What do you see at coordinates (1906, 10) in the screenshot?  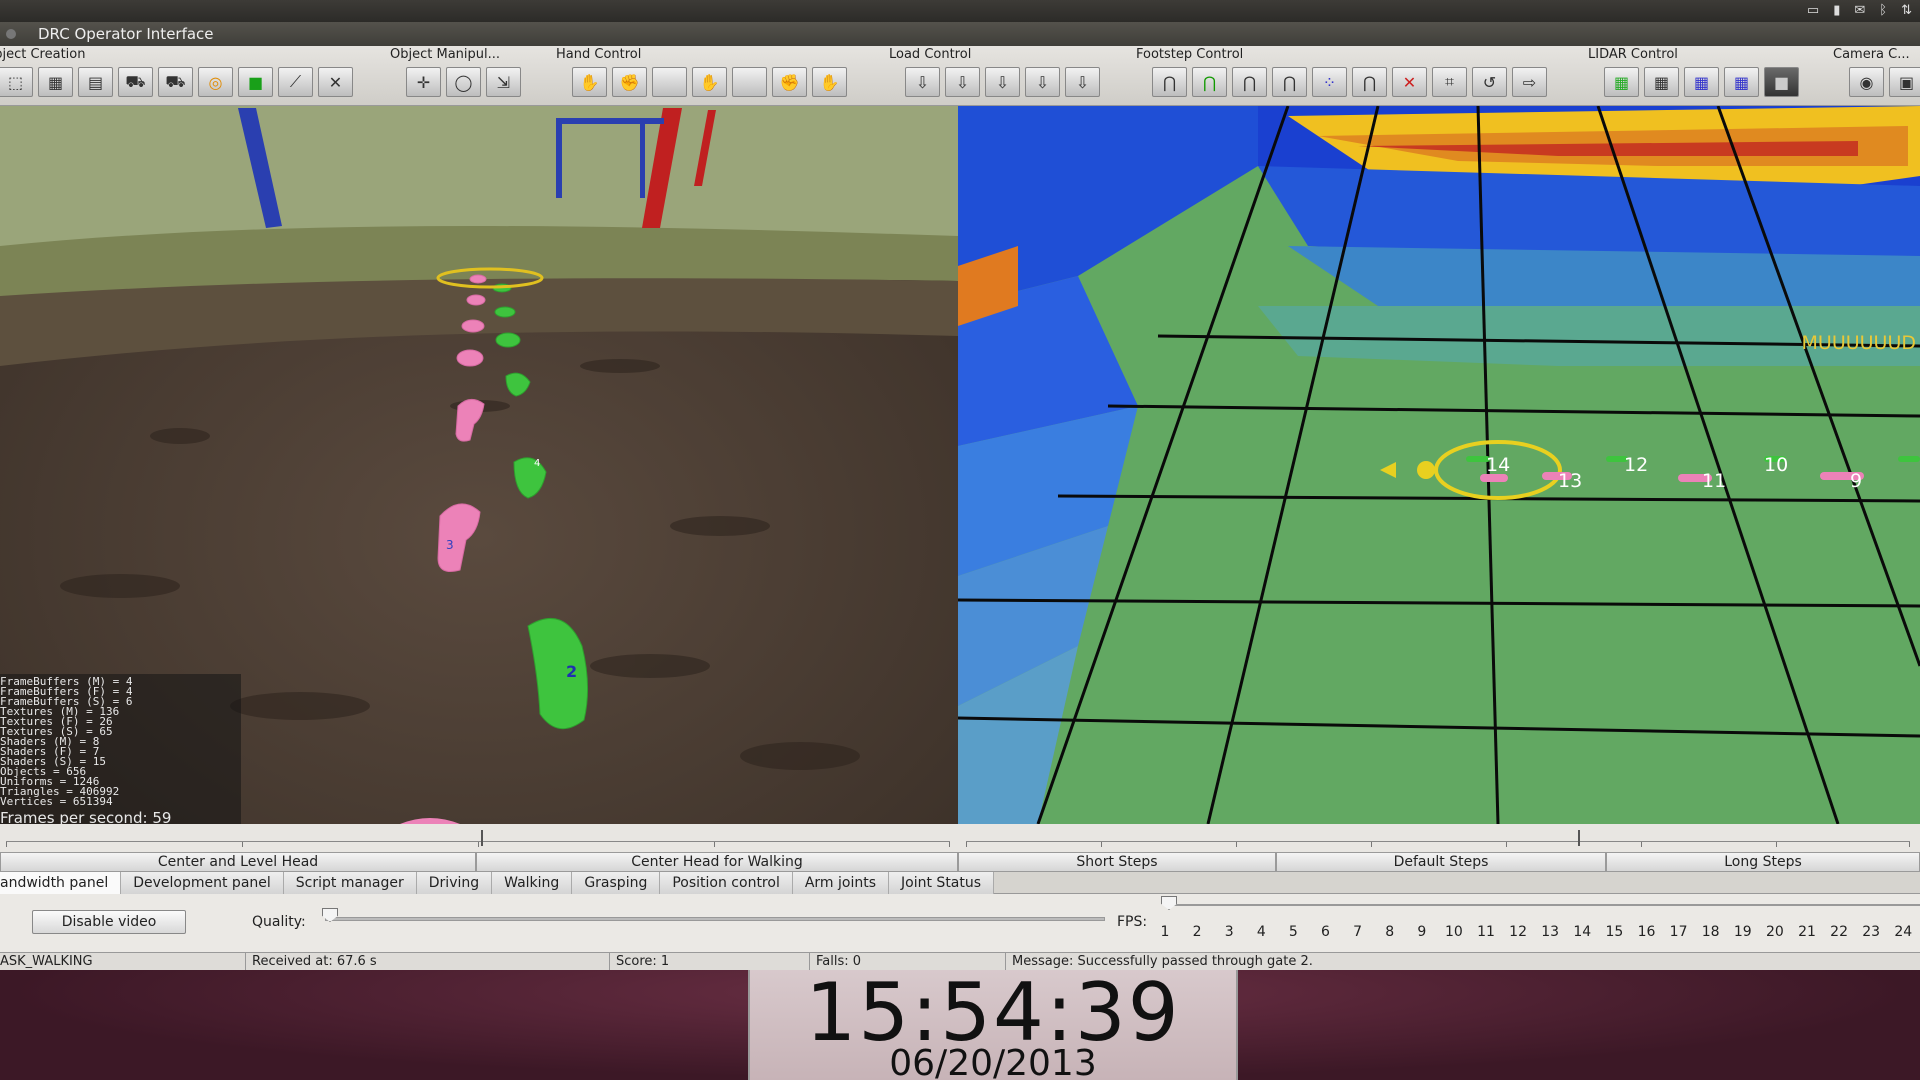 I see `network-icon: ⇅` at bounding box center [1906, 10].